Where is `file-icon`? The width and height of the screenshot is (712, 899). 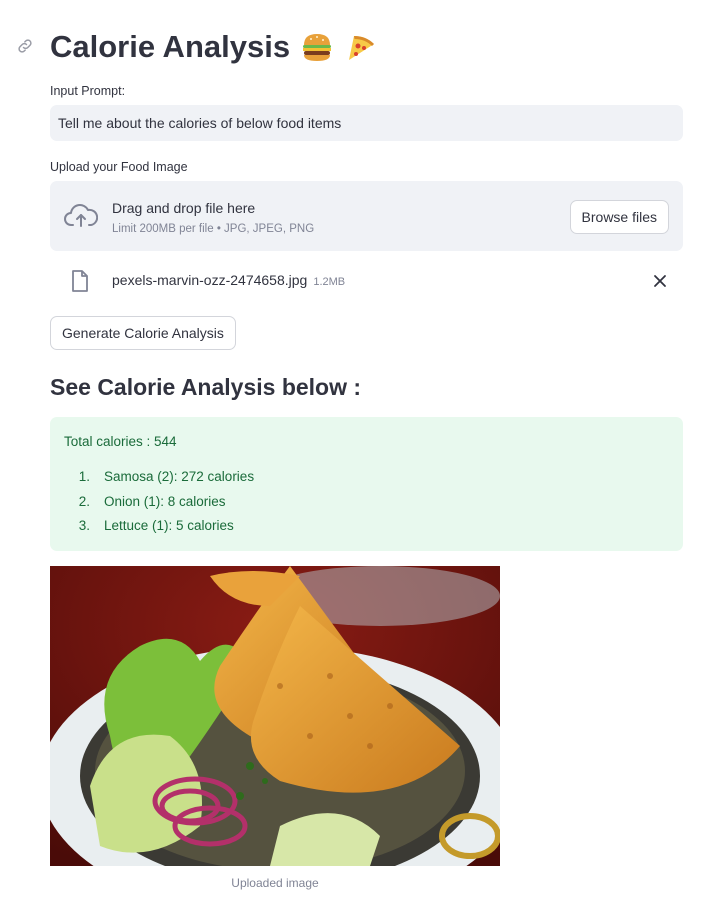 file-icon is located at coordinates (80, 281).